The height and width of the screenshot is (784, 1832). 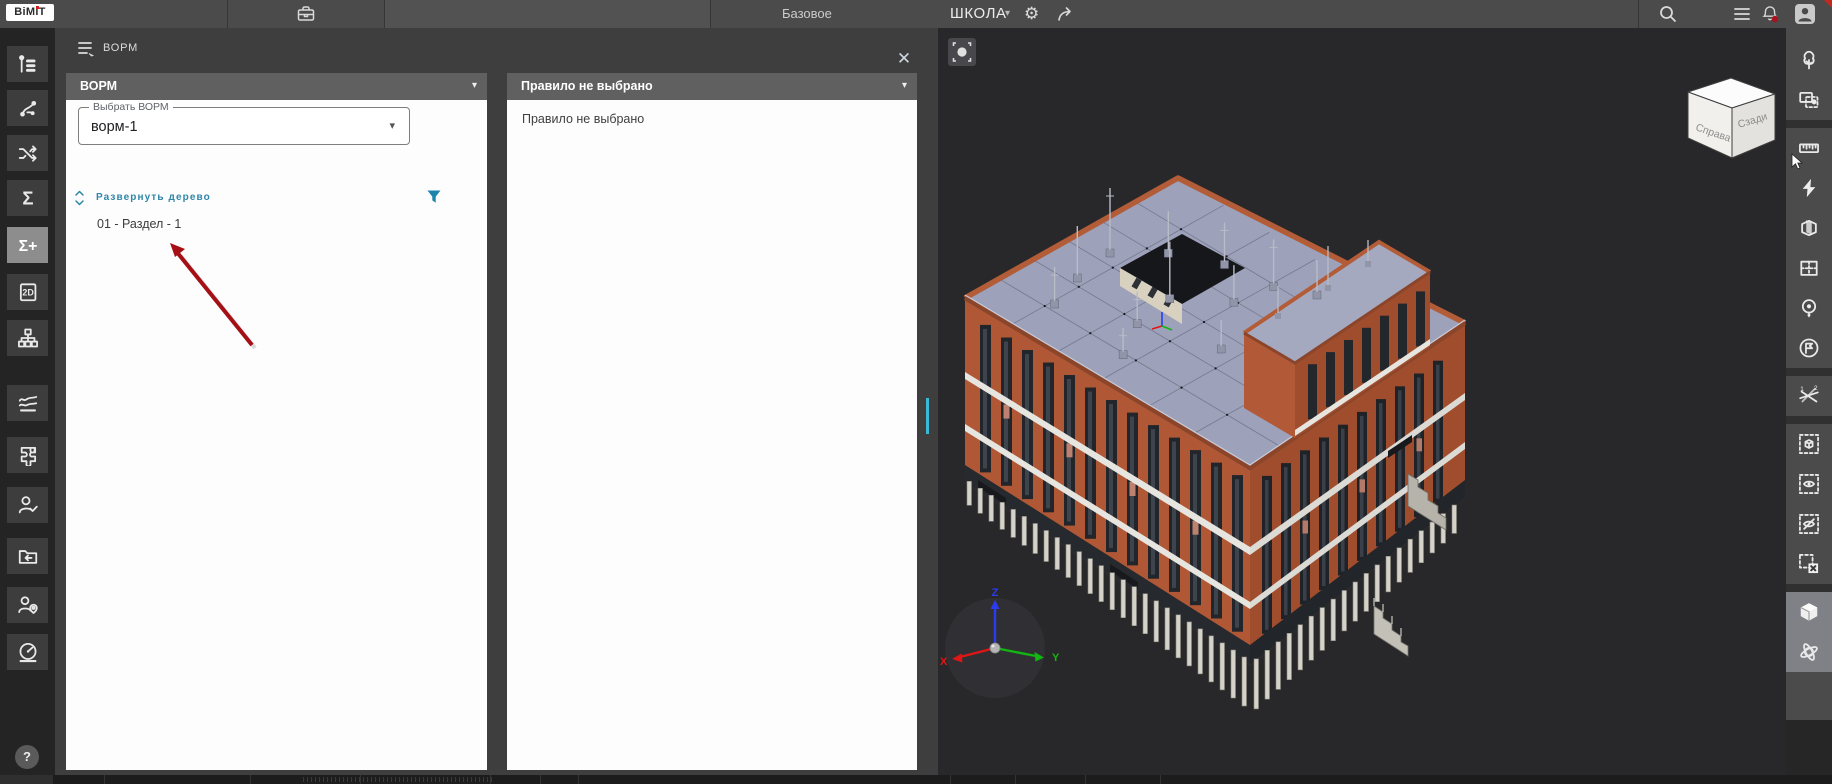 I want to click on axis-label-z: Z, so click(x=995, y=593).